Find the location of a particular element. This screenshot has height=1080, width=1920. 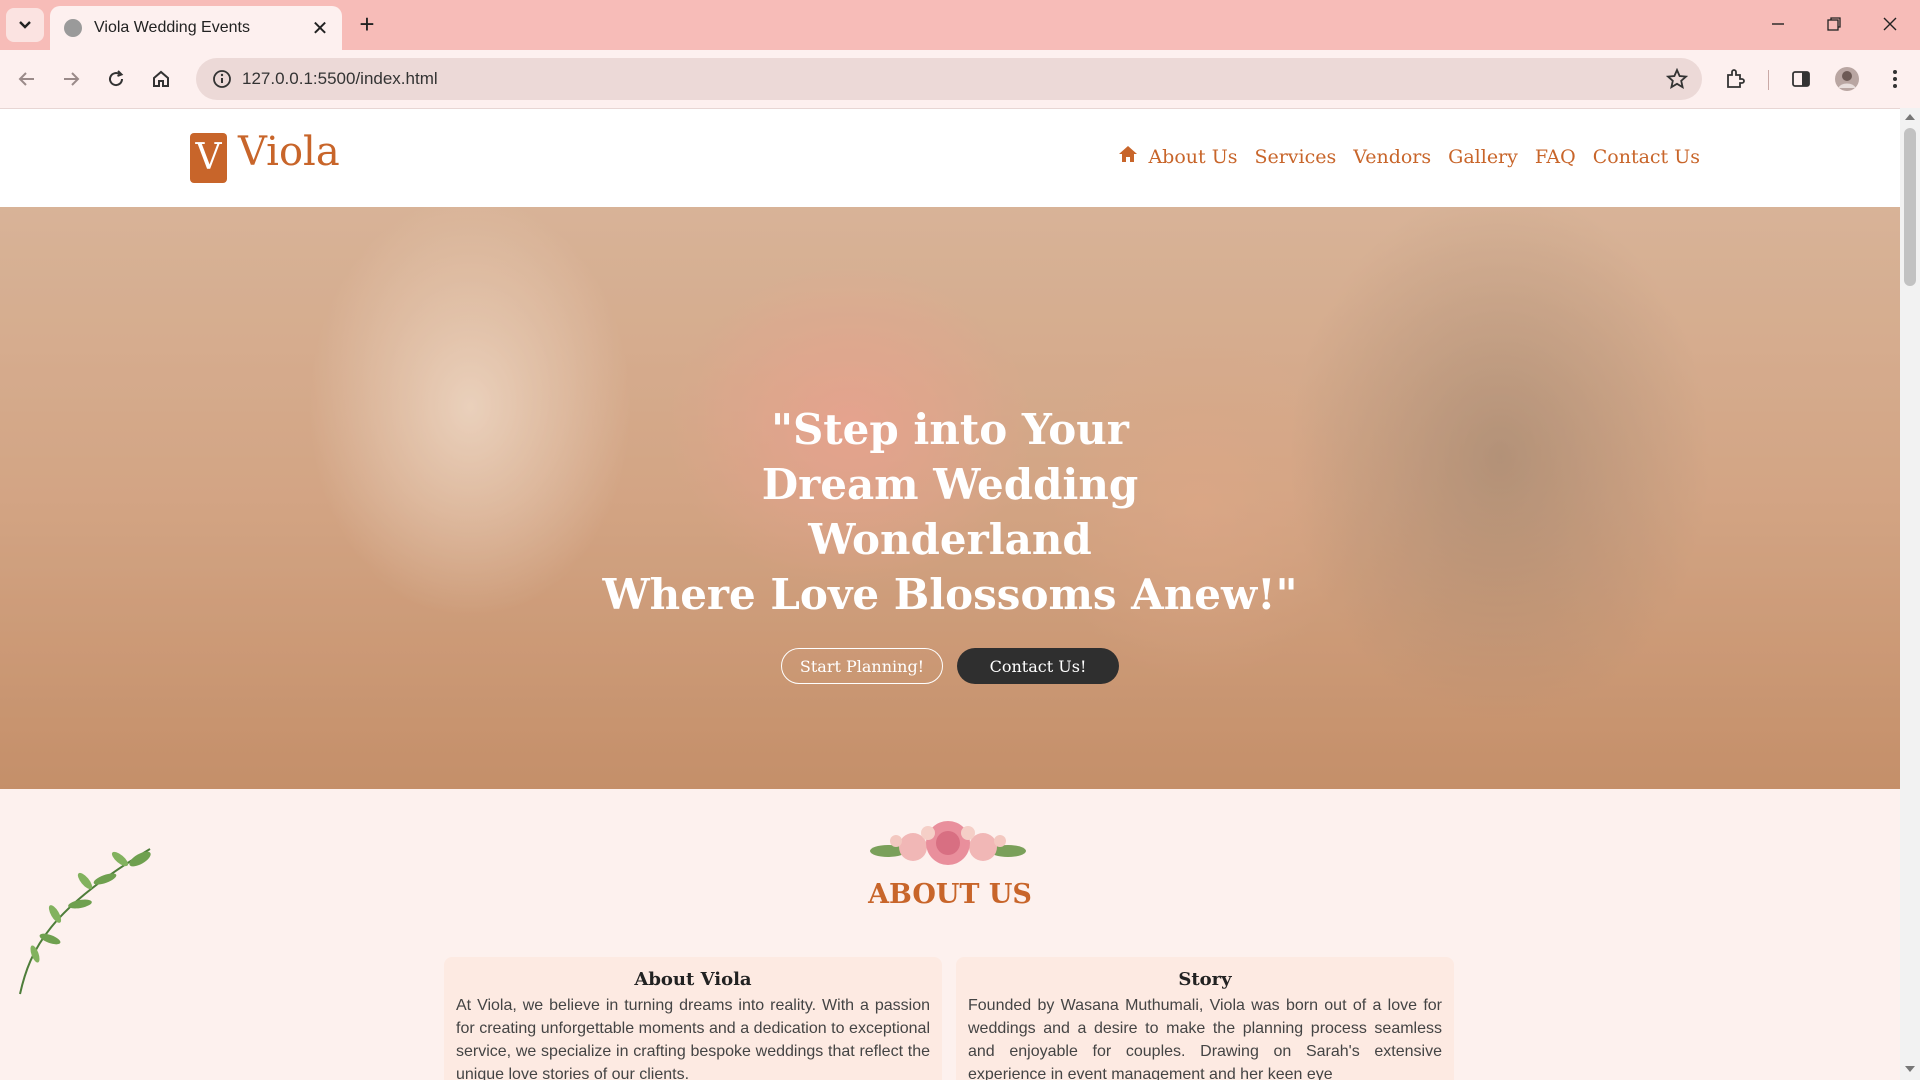

nav-about-us: About Us is located at coordinates (1192, 157).